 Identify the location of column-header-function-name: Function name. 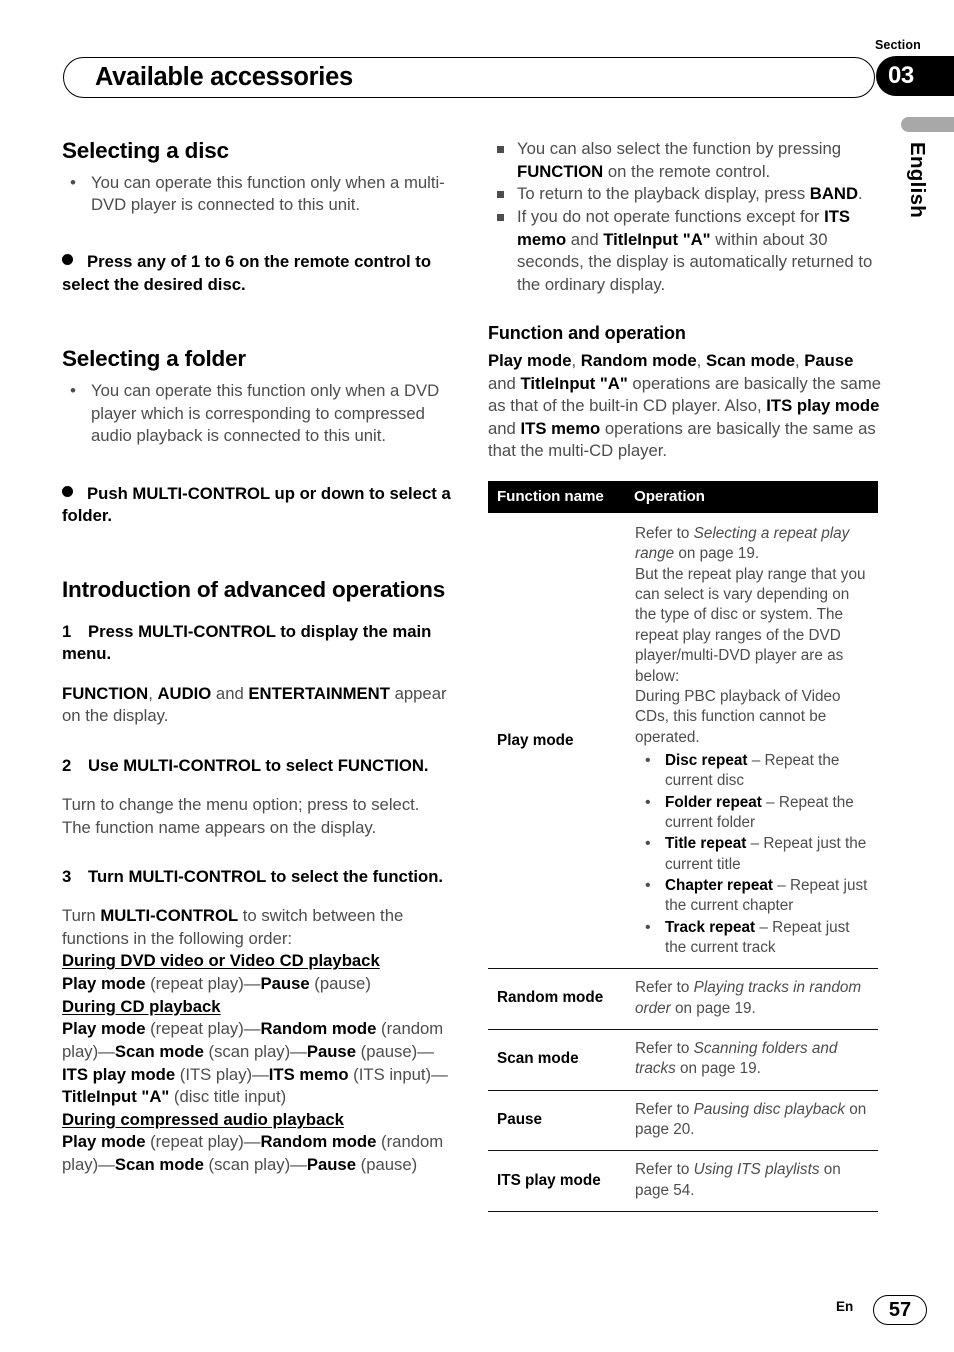
(556, 497).